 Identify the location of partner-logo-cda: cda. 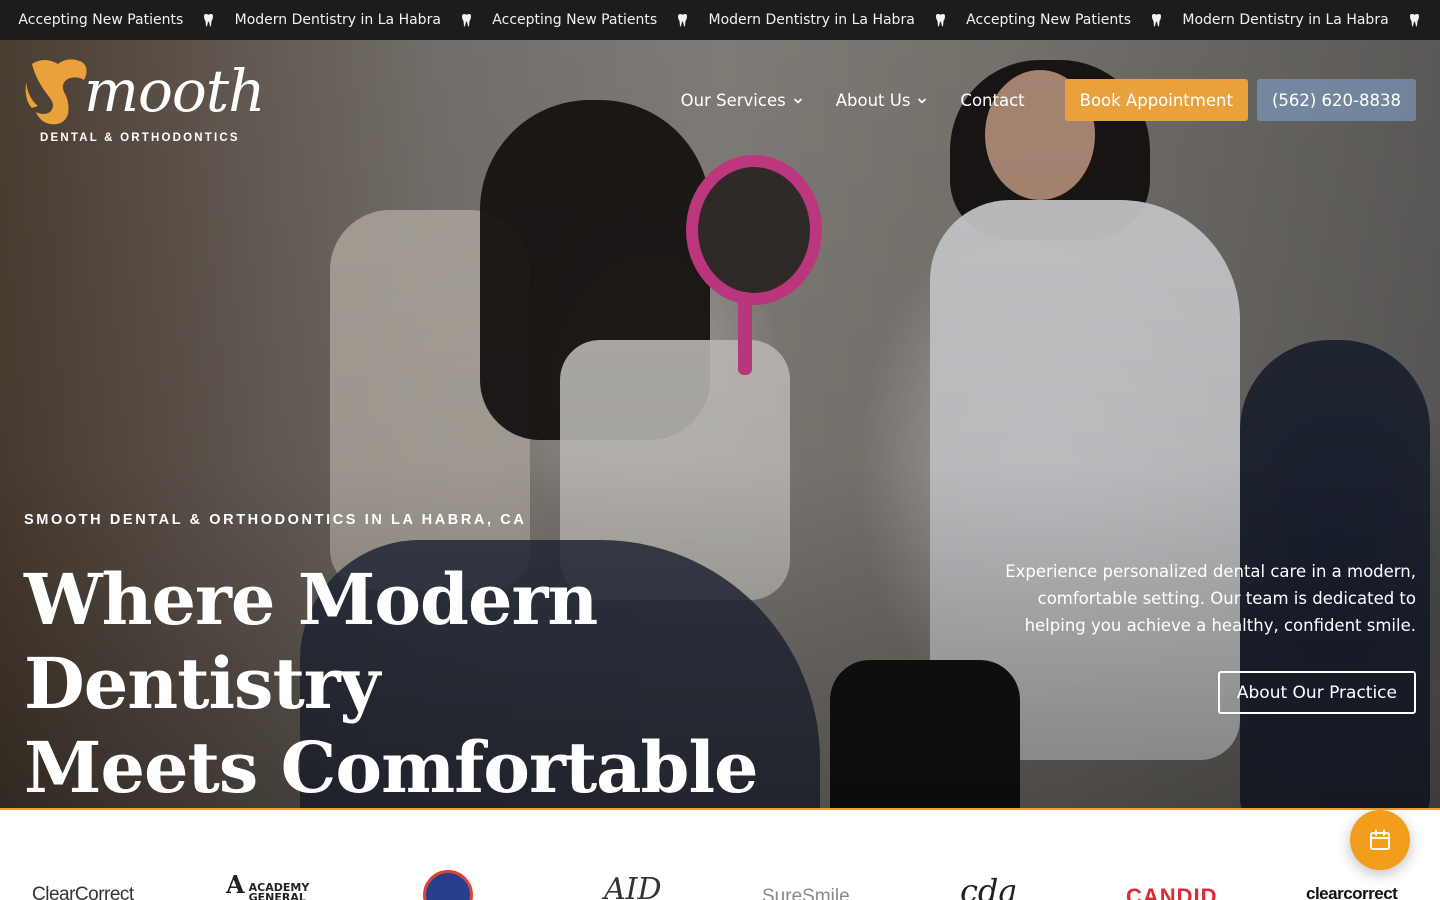
(989, 886).